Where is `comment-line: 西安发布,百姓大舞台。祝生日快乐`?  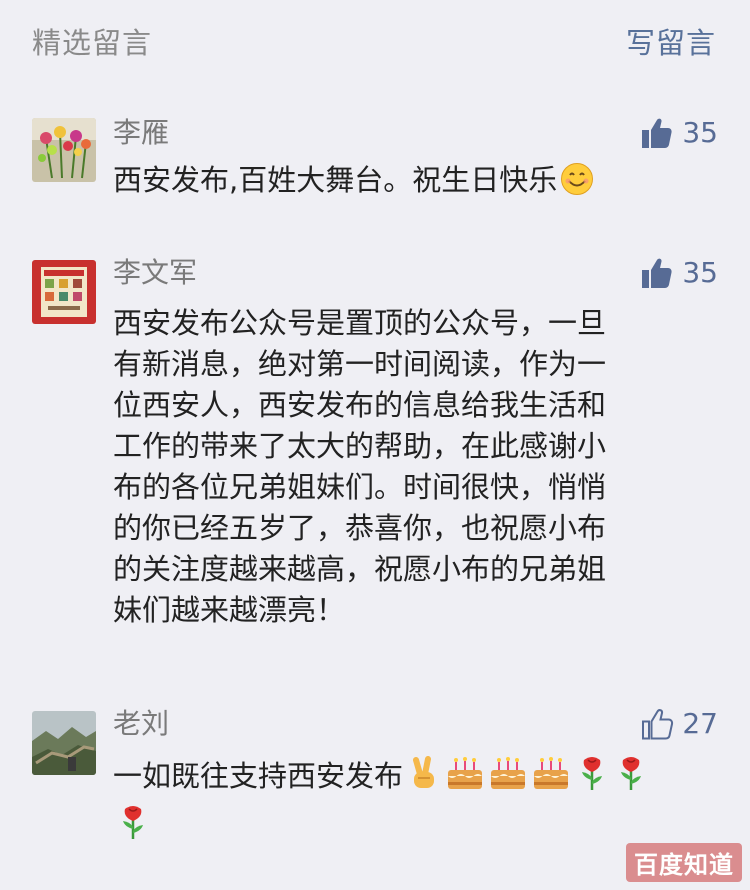
comment-line: 西安发布,百姓大舞台。祝生日快乐 is located at coordinates (400, 183).